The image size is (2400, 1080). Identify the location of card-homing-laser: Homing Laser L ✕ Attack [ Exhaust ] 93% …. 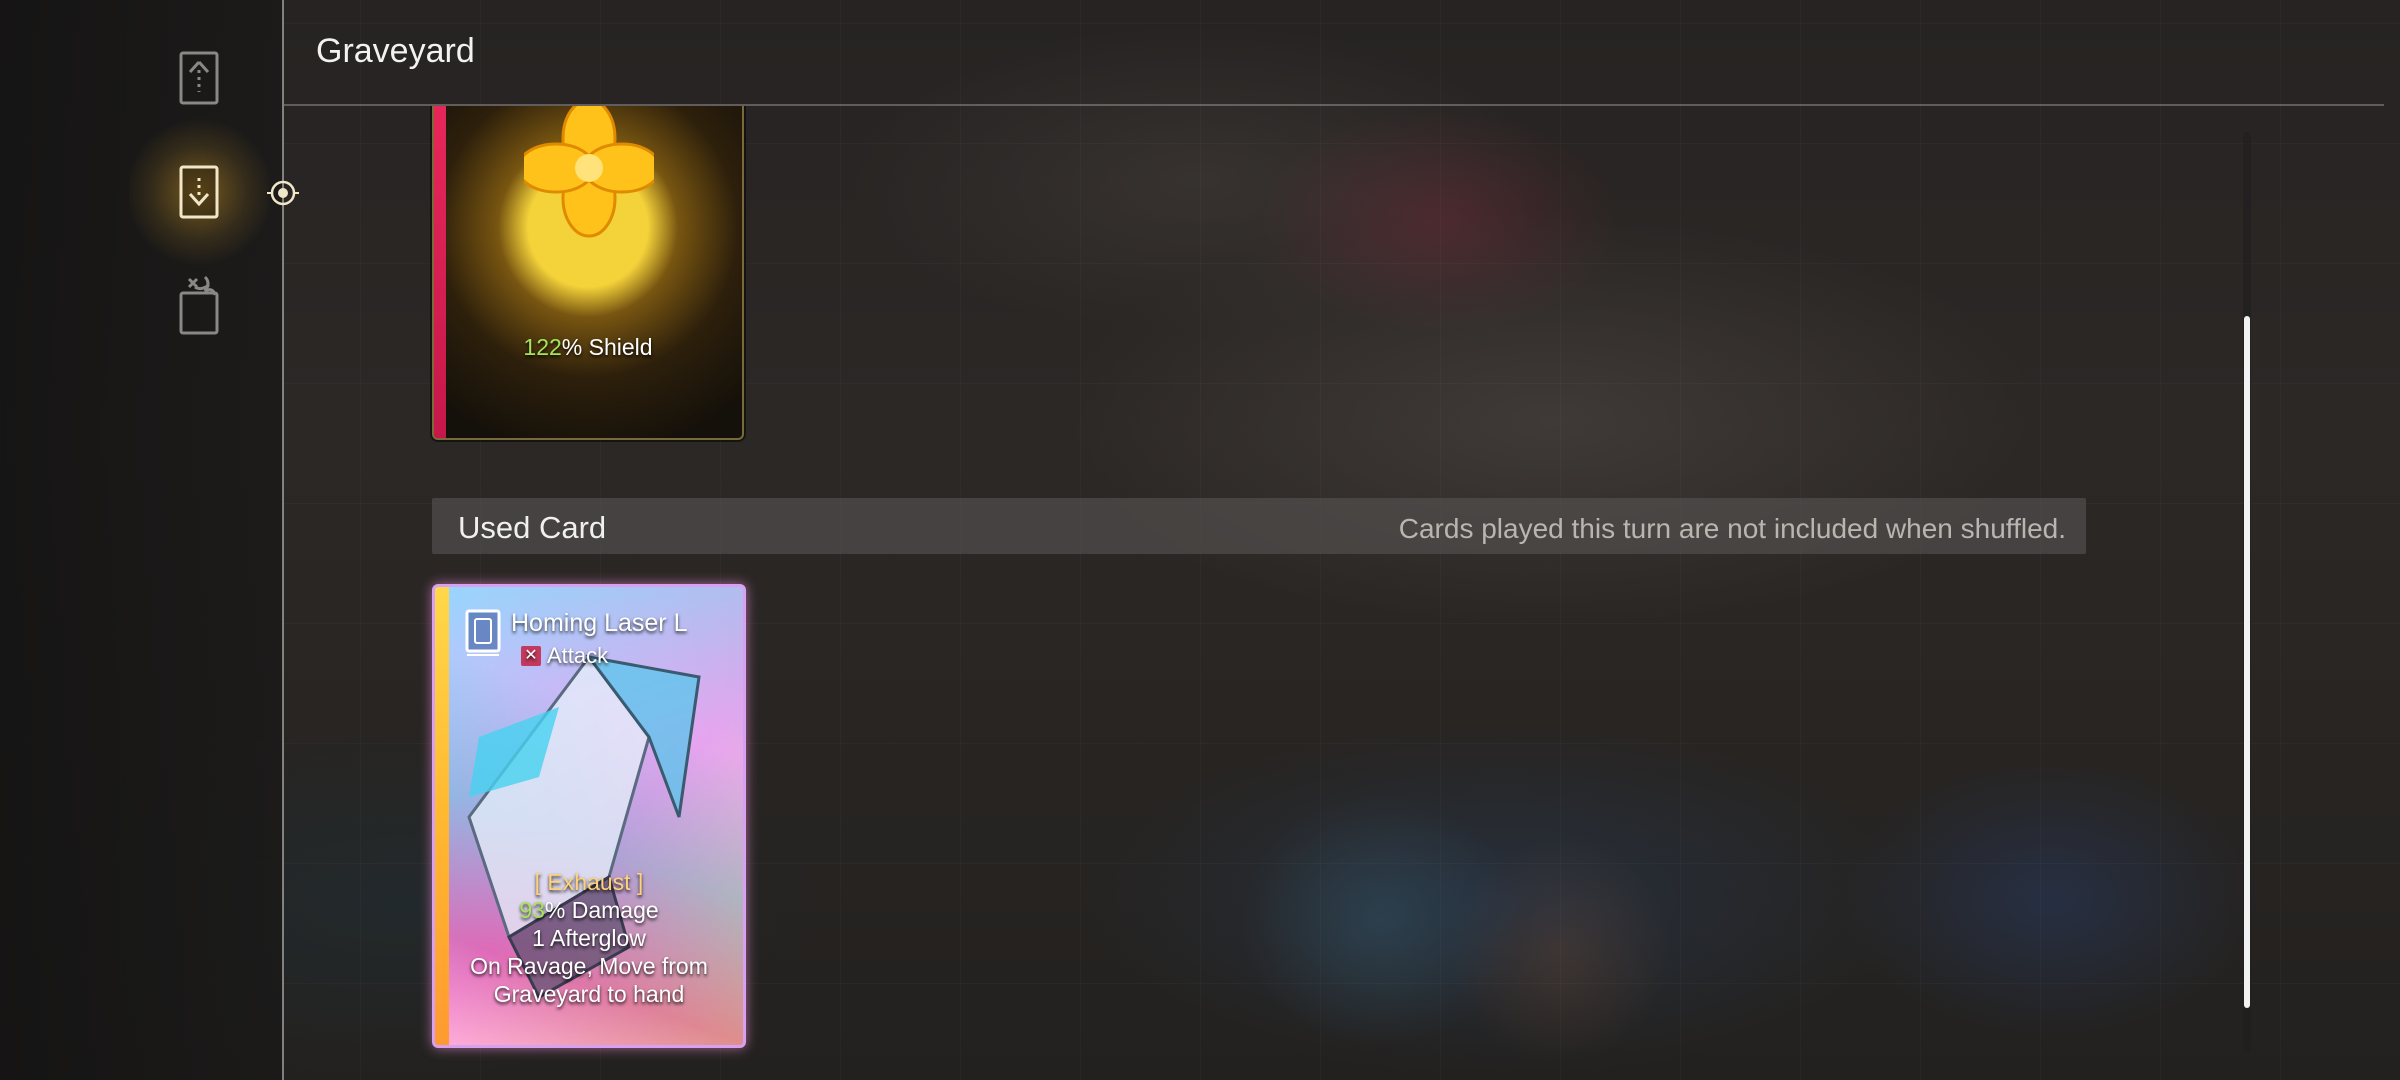
(589, 816).